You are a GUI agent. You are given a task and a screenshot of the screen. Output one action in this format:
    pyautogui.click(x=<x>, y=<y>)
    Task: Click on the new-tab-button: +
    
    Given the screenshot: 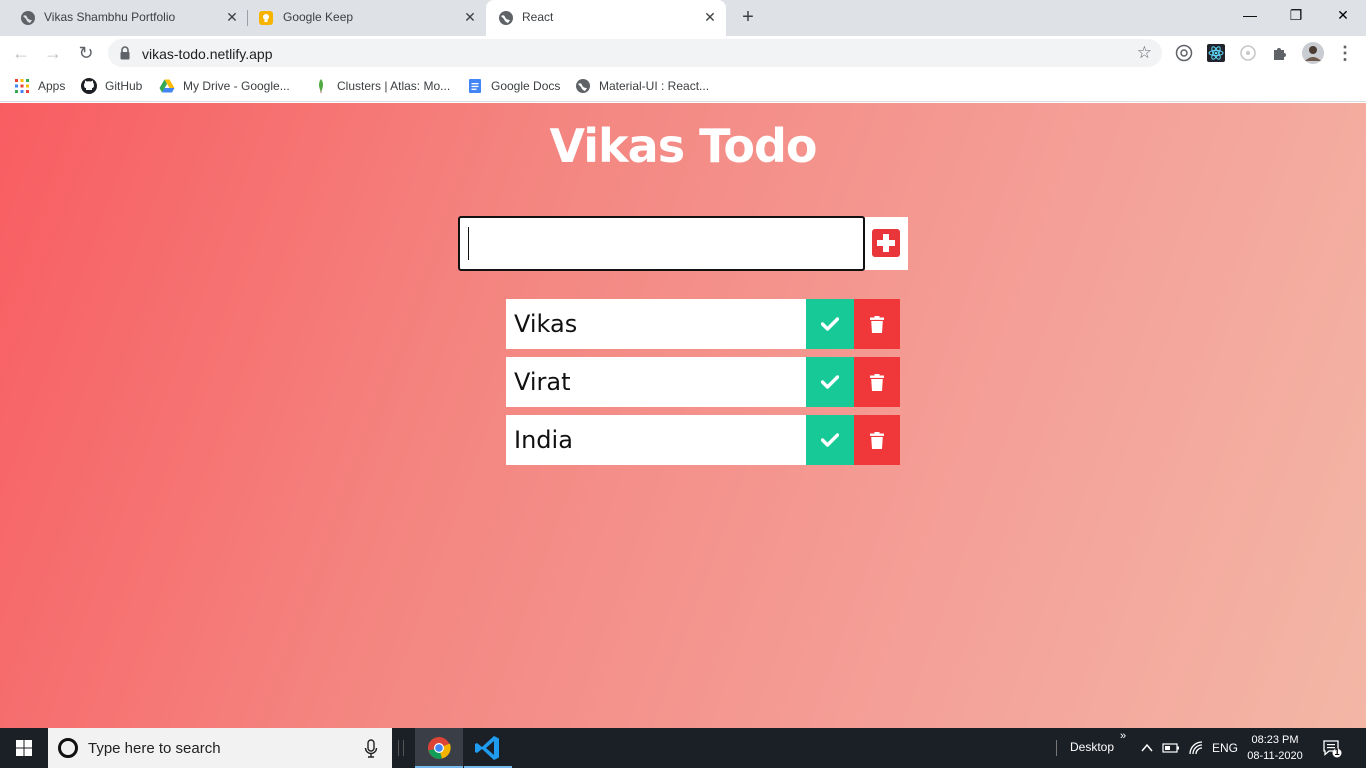 What is the action you would take?
    pyautogui.click(x=748, y=17)
    